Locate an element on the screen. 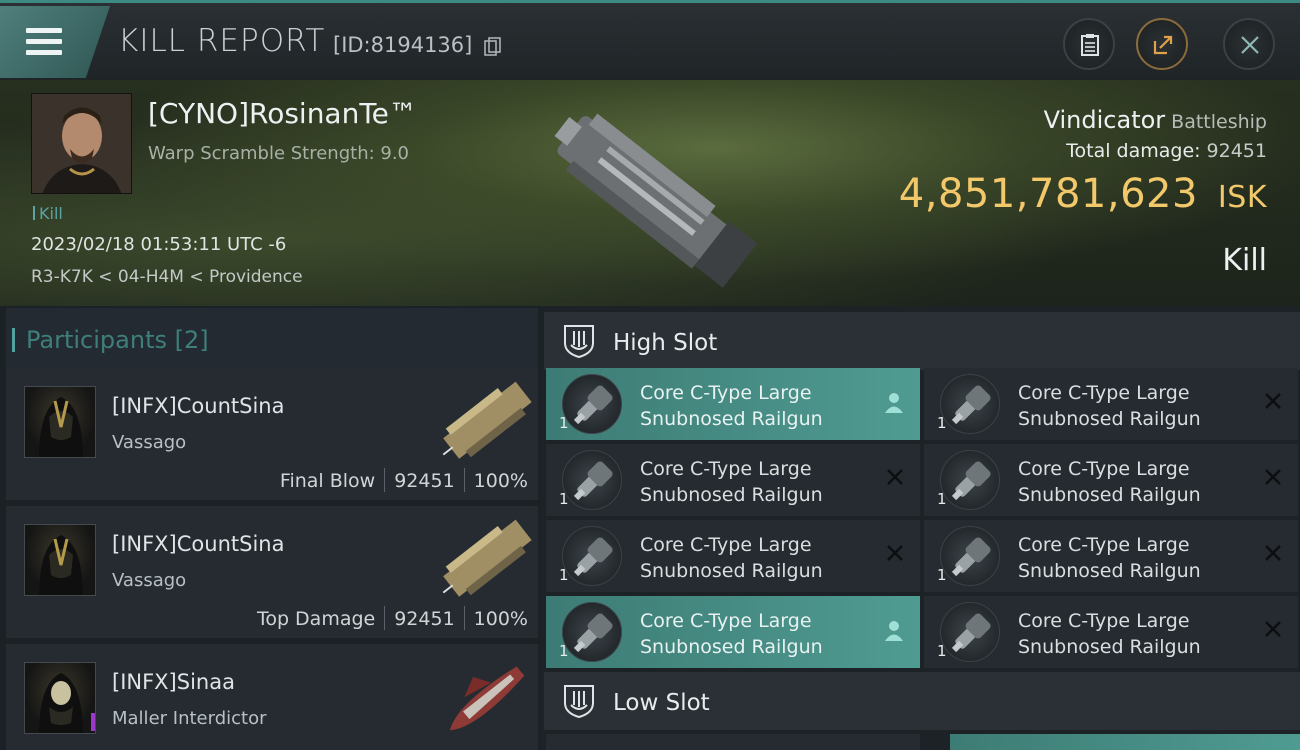  high-slot-header: High Slot is located at coordinates (922, 341).